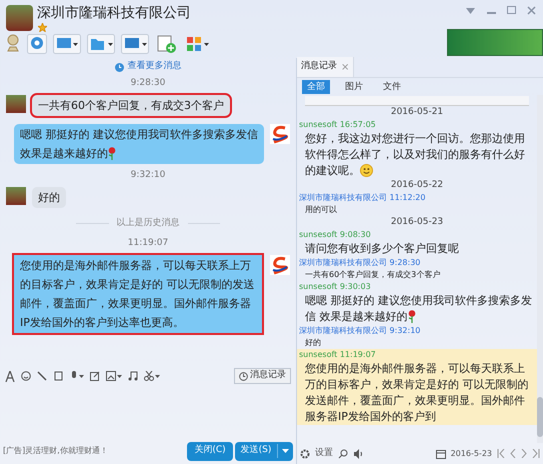  What do you see at coordinates (470, 11) in the screenshot?
I see `dropdown-icon` at bounding box center [470, 11].